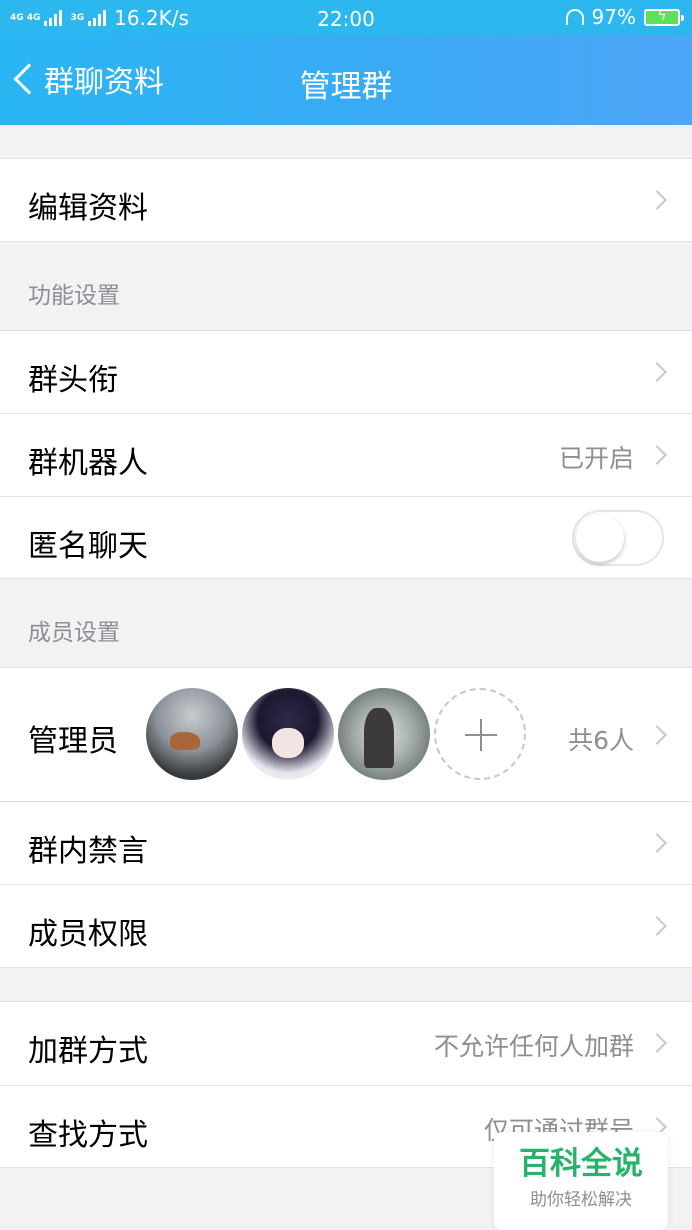  I want to click on status-bar: 4G 4G 3G 16.2K/s 22:00 97% ϟ, so click(346, 17).